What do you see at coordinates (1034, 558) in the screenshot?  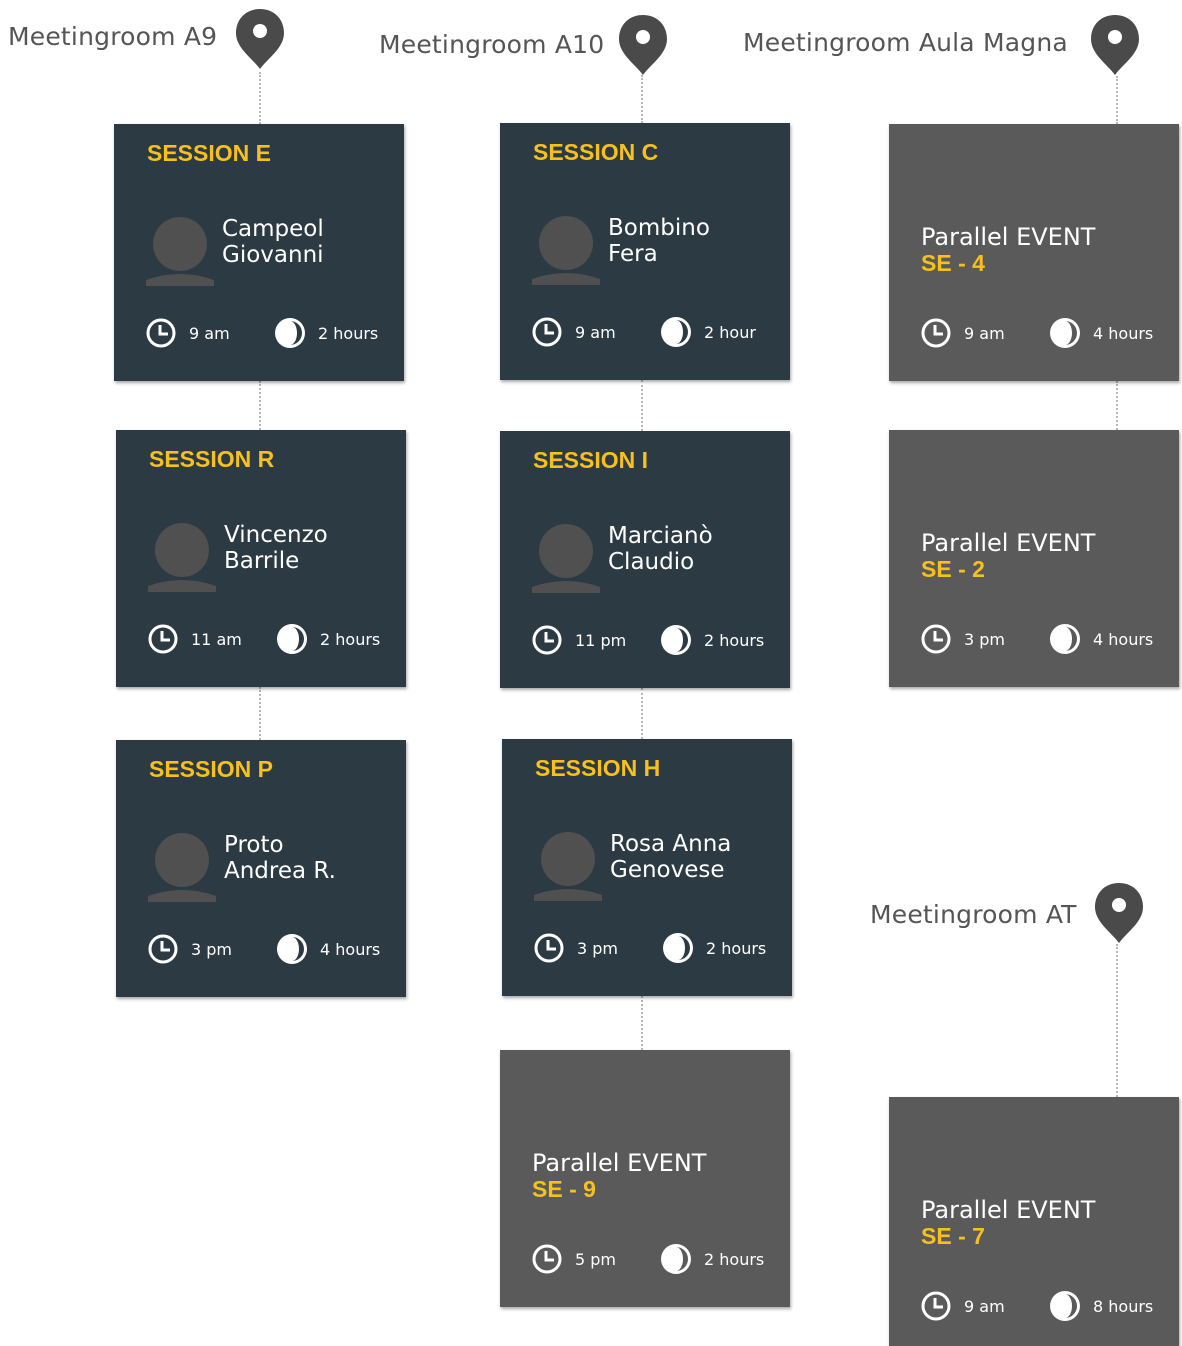 I see `event-card-se2: Parallel EVENT SE - 2 3 pm 4 hours` at bounding box center [1034, 558].